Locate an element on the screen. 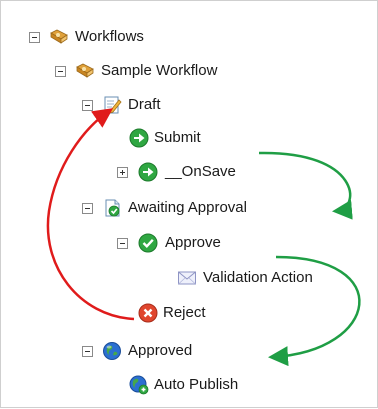 The image size is (378, 409). node-label: Approved is located at coordinates (160, 350).